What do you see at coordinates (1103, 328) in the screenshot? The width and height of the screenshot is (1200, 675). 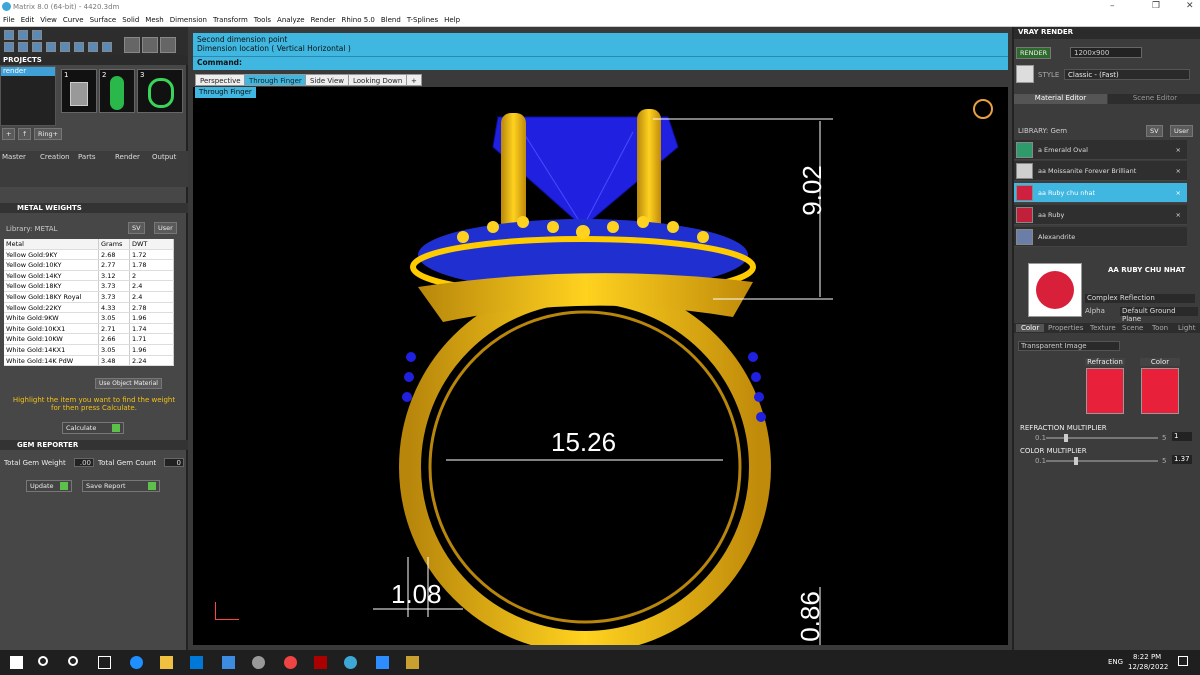 I see `subtab-texture: Texture` at bounding box center [1103, 328].